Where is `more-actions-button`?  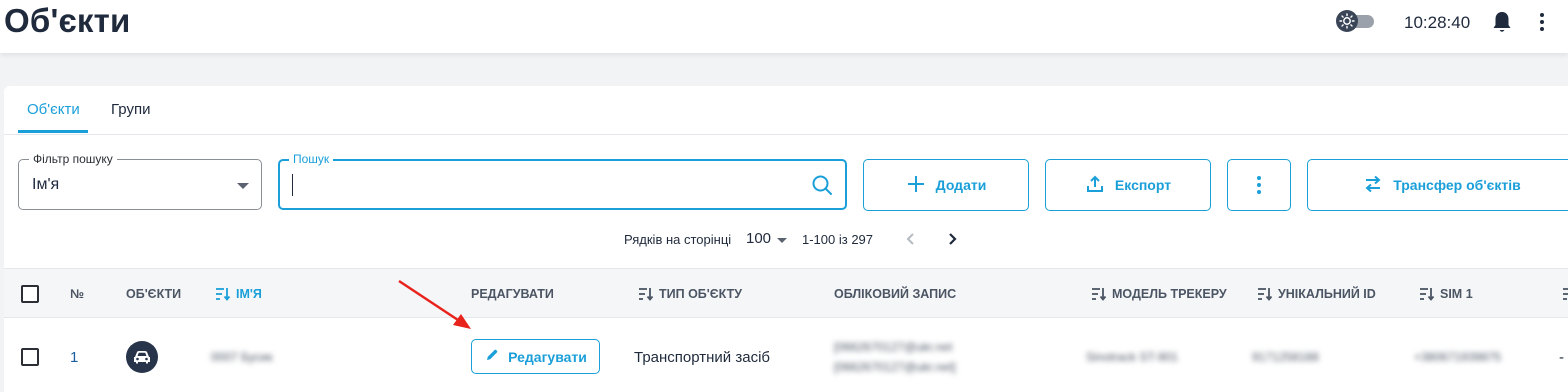
more-actions-button is located at coordinates (1259, 185).